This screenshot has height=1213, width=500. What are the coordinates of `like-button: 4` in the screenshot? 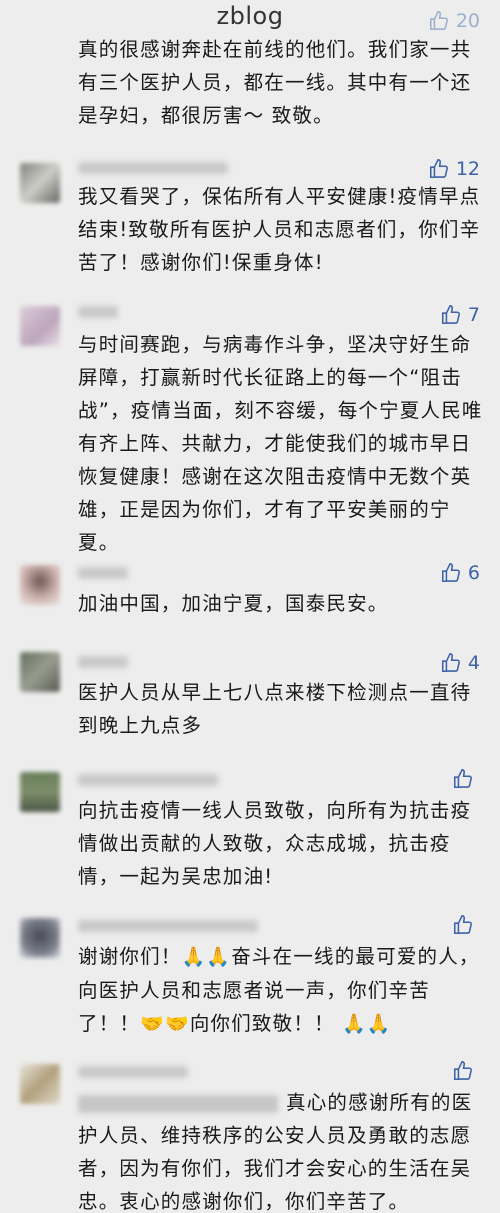 It's located at (460, 663).